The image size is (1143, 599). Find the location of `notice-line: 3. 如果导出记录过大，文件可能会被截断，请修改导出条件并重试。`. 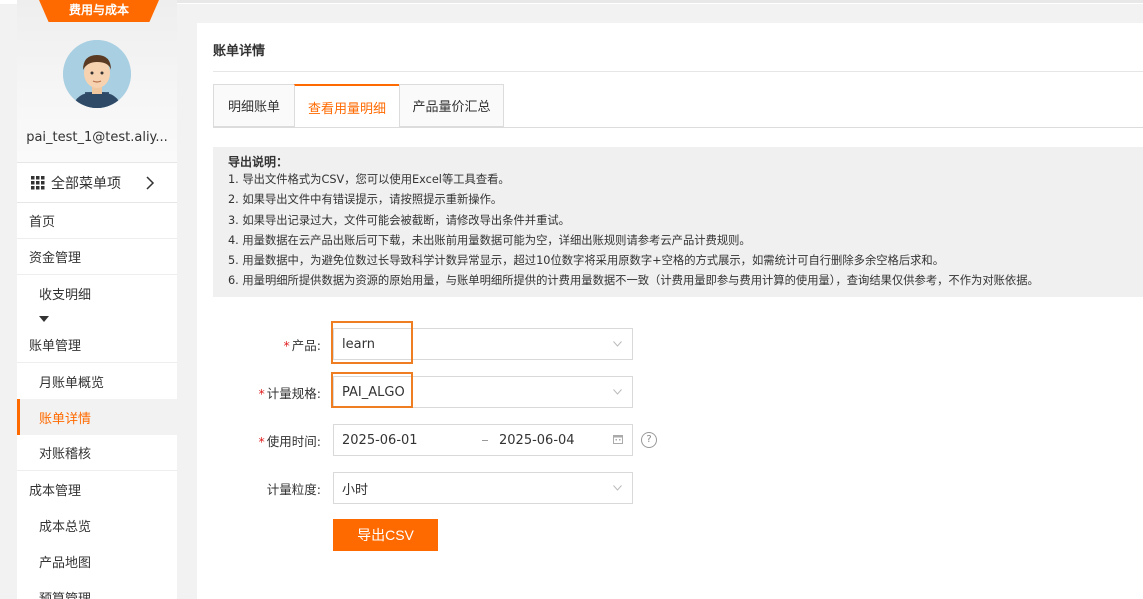

notice-line: 3. 如果导出记录过大，文件可能会被截断，请修改导出条件并重试。 is located at coordinates (399, 220).